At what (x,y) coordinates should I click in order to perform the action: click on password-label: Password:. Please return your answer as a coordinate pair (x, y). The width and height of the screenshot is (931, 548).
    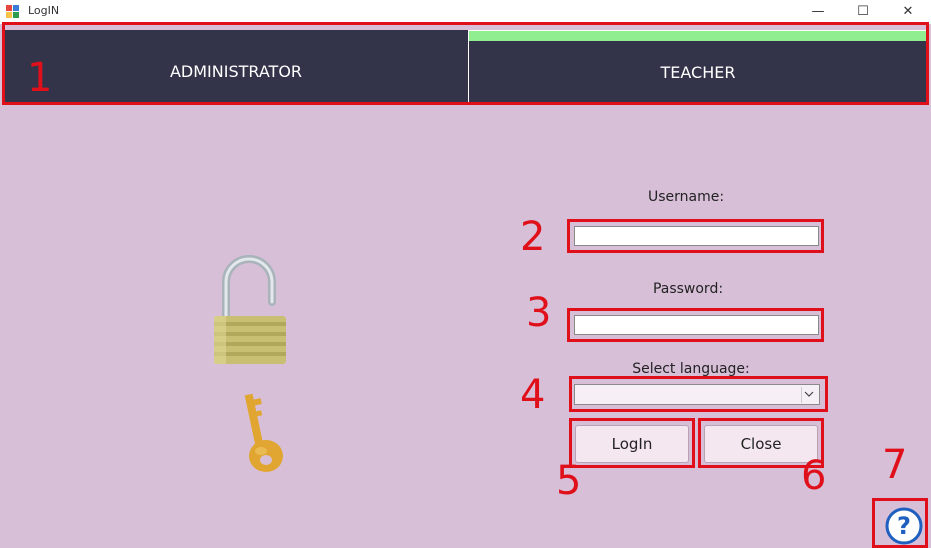
    Looking at the image, I should click on (688, 289).